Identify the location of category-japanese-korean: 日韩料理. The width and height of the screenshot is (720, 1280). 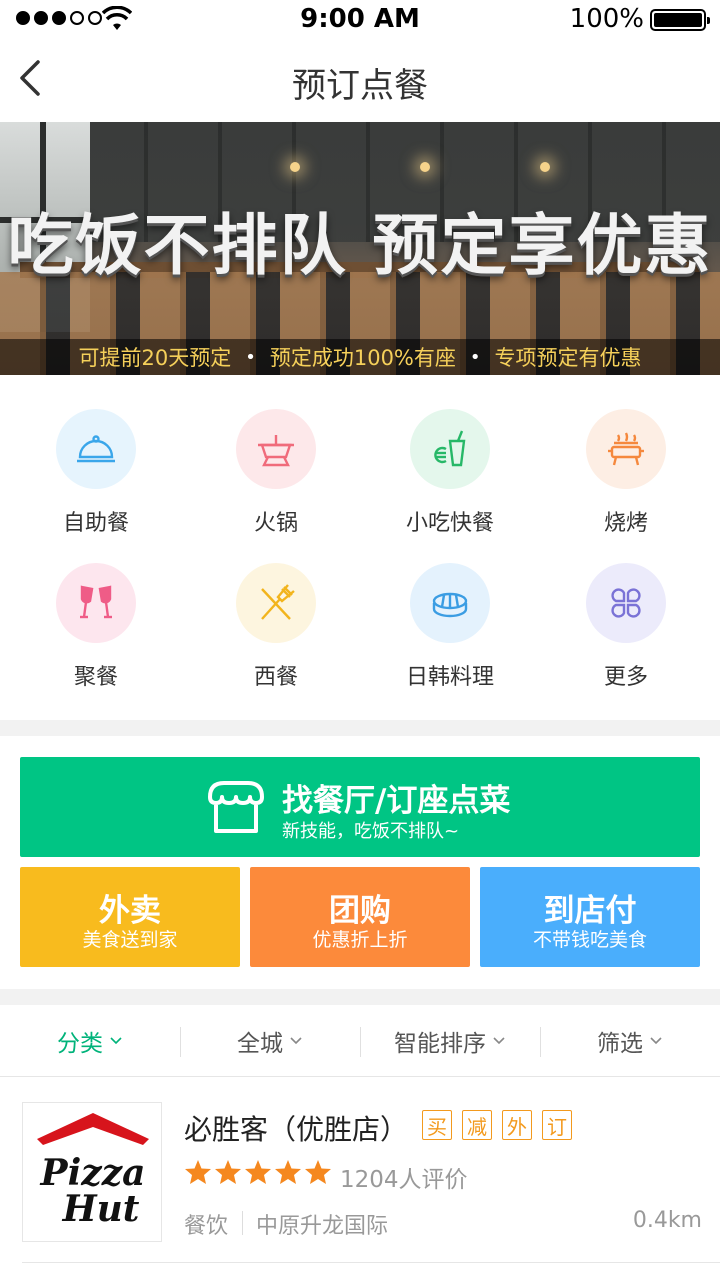
(450, 609).